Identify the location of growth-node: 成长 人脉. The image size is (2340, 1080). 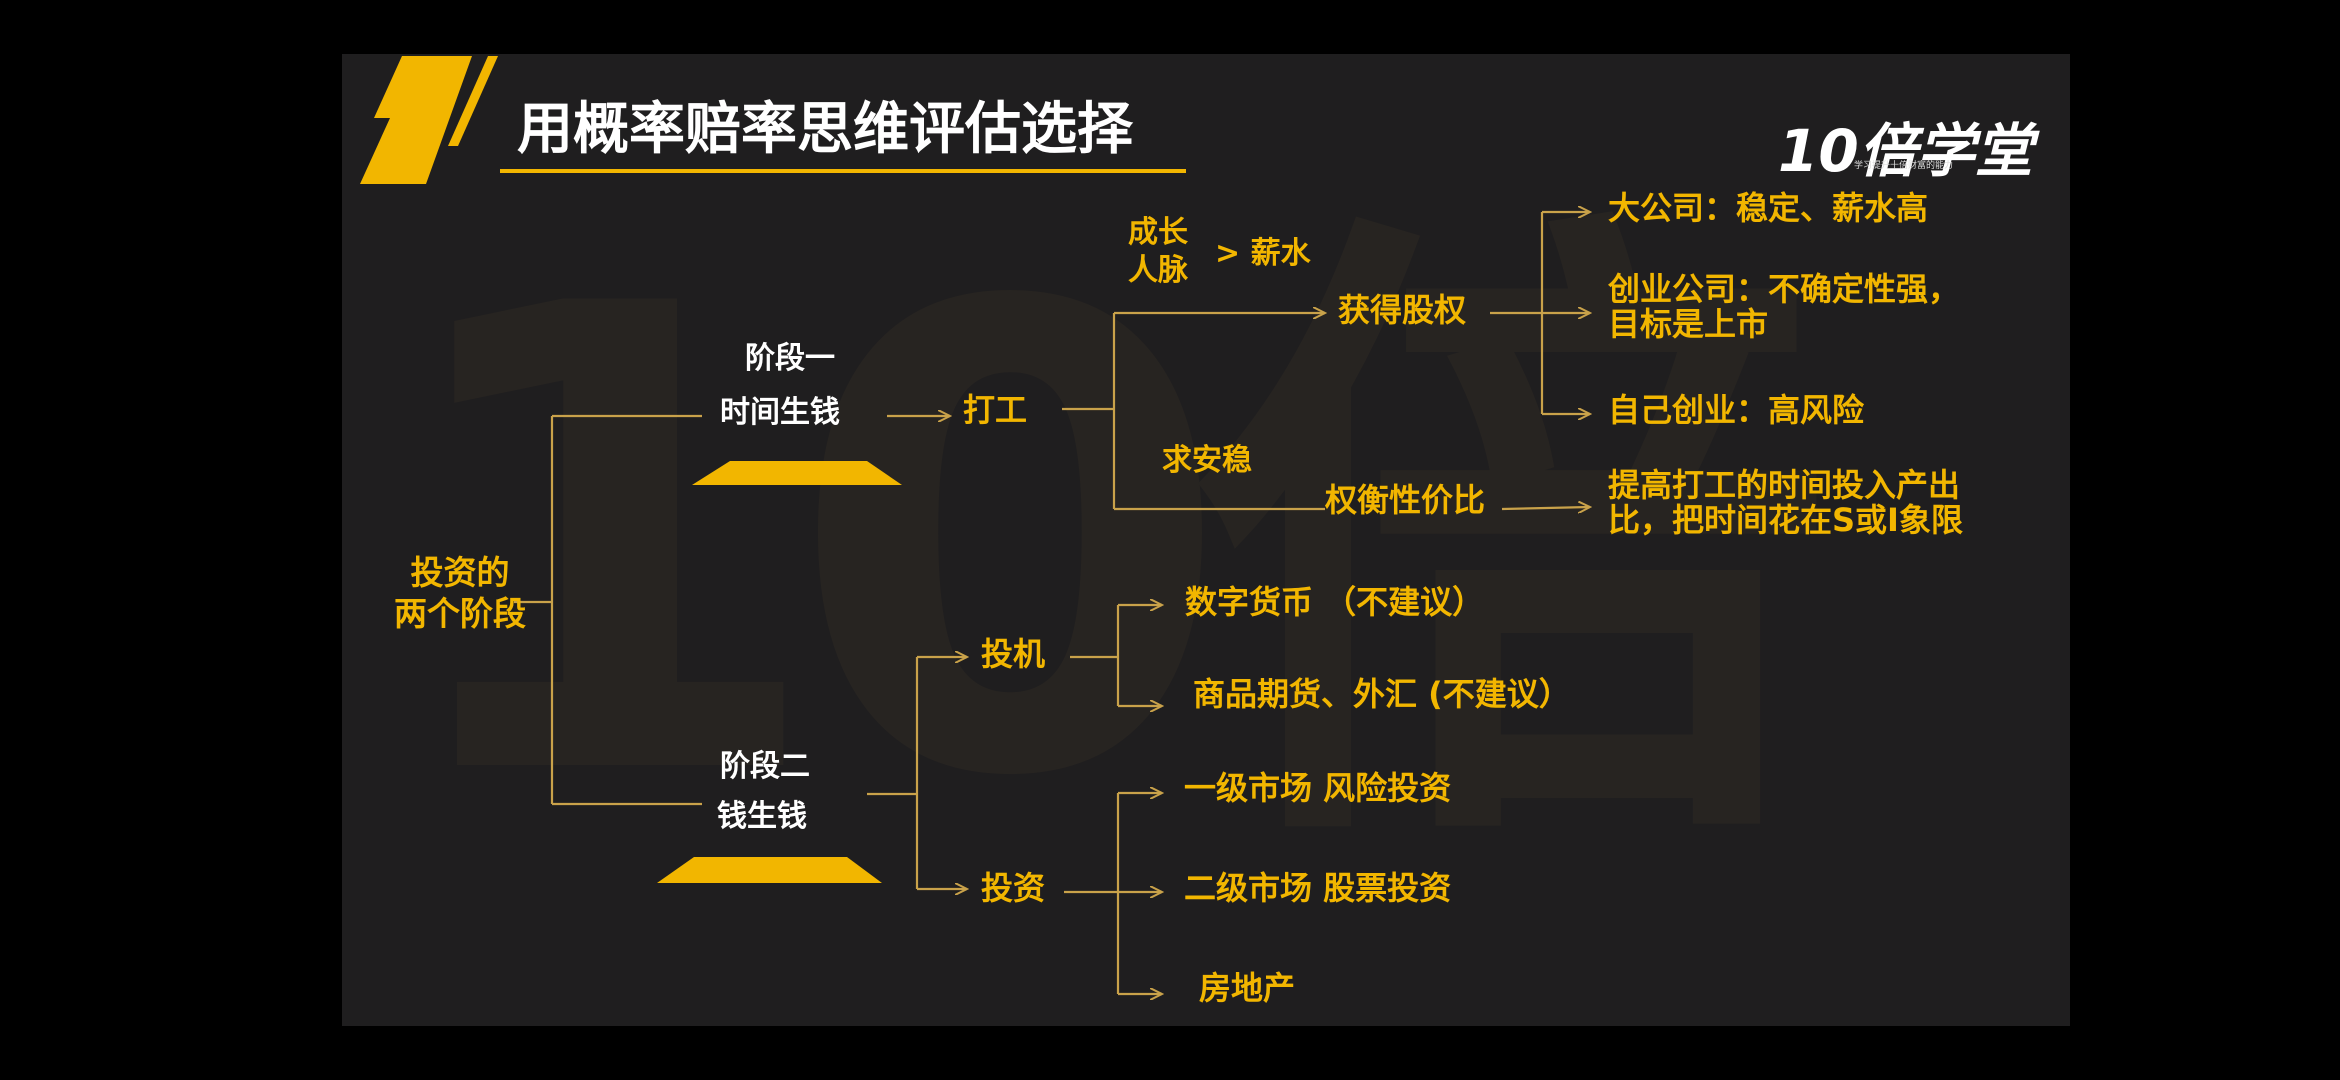
(1158, 251).